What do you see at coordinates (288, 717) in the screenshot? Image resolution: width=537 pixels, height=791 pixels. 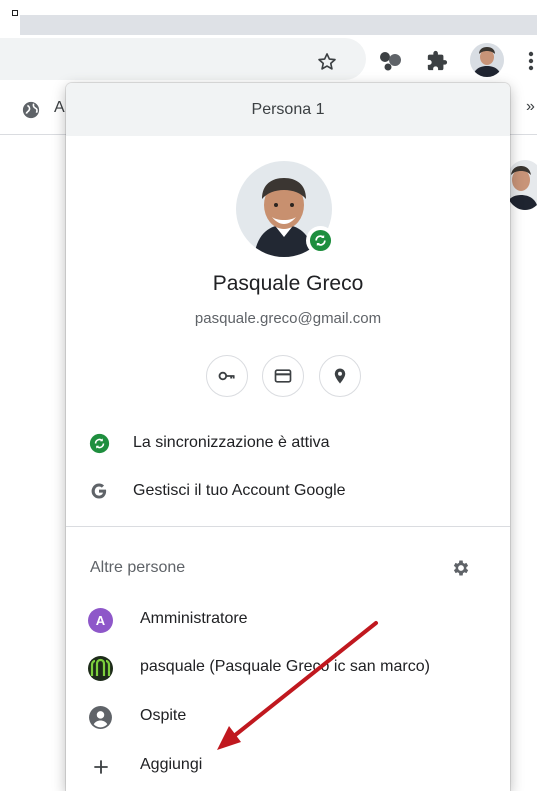 I see `profile-row-ospite: Ospite` at bounding box center [288, 717].